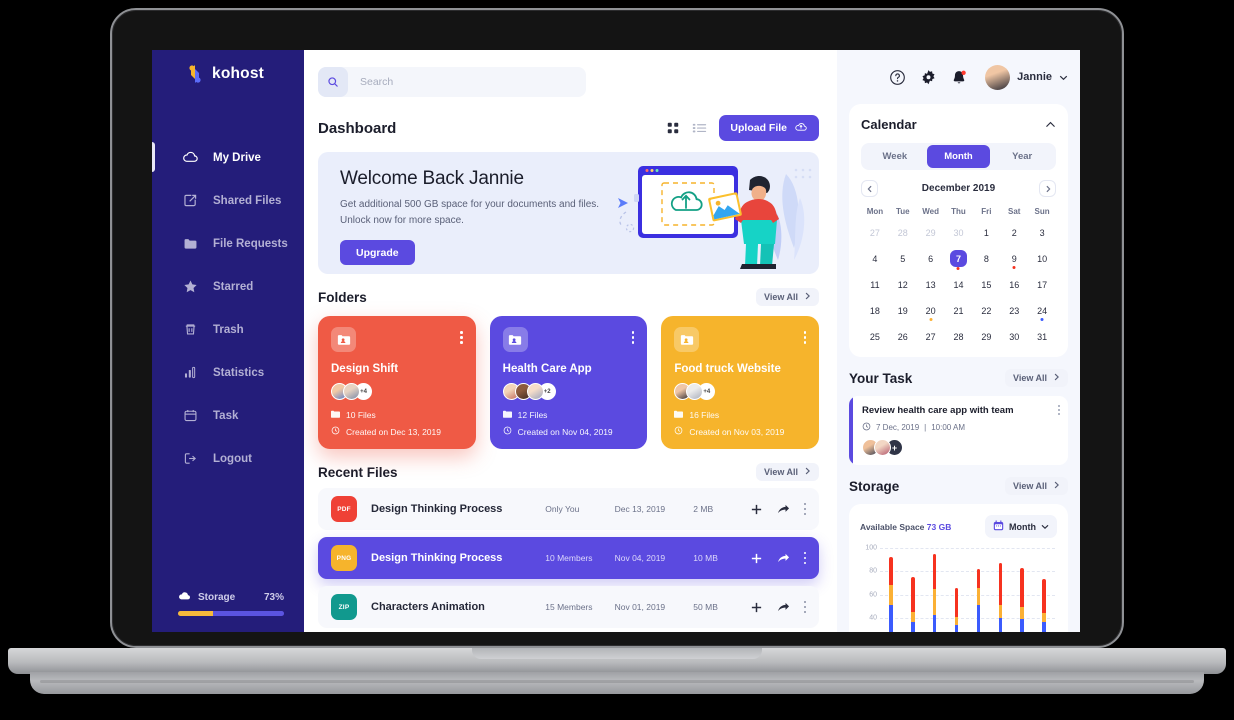 The width and height of the screenshot is (1234, 720). Describe the element at coordinates (1026, 77) in the screenshot. I see `user-menu: Jannie` at that location.